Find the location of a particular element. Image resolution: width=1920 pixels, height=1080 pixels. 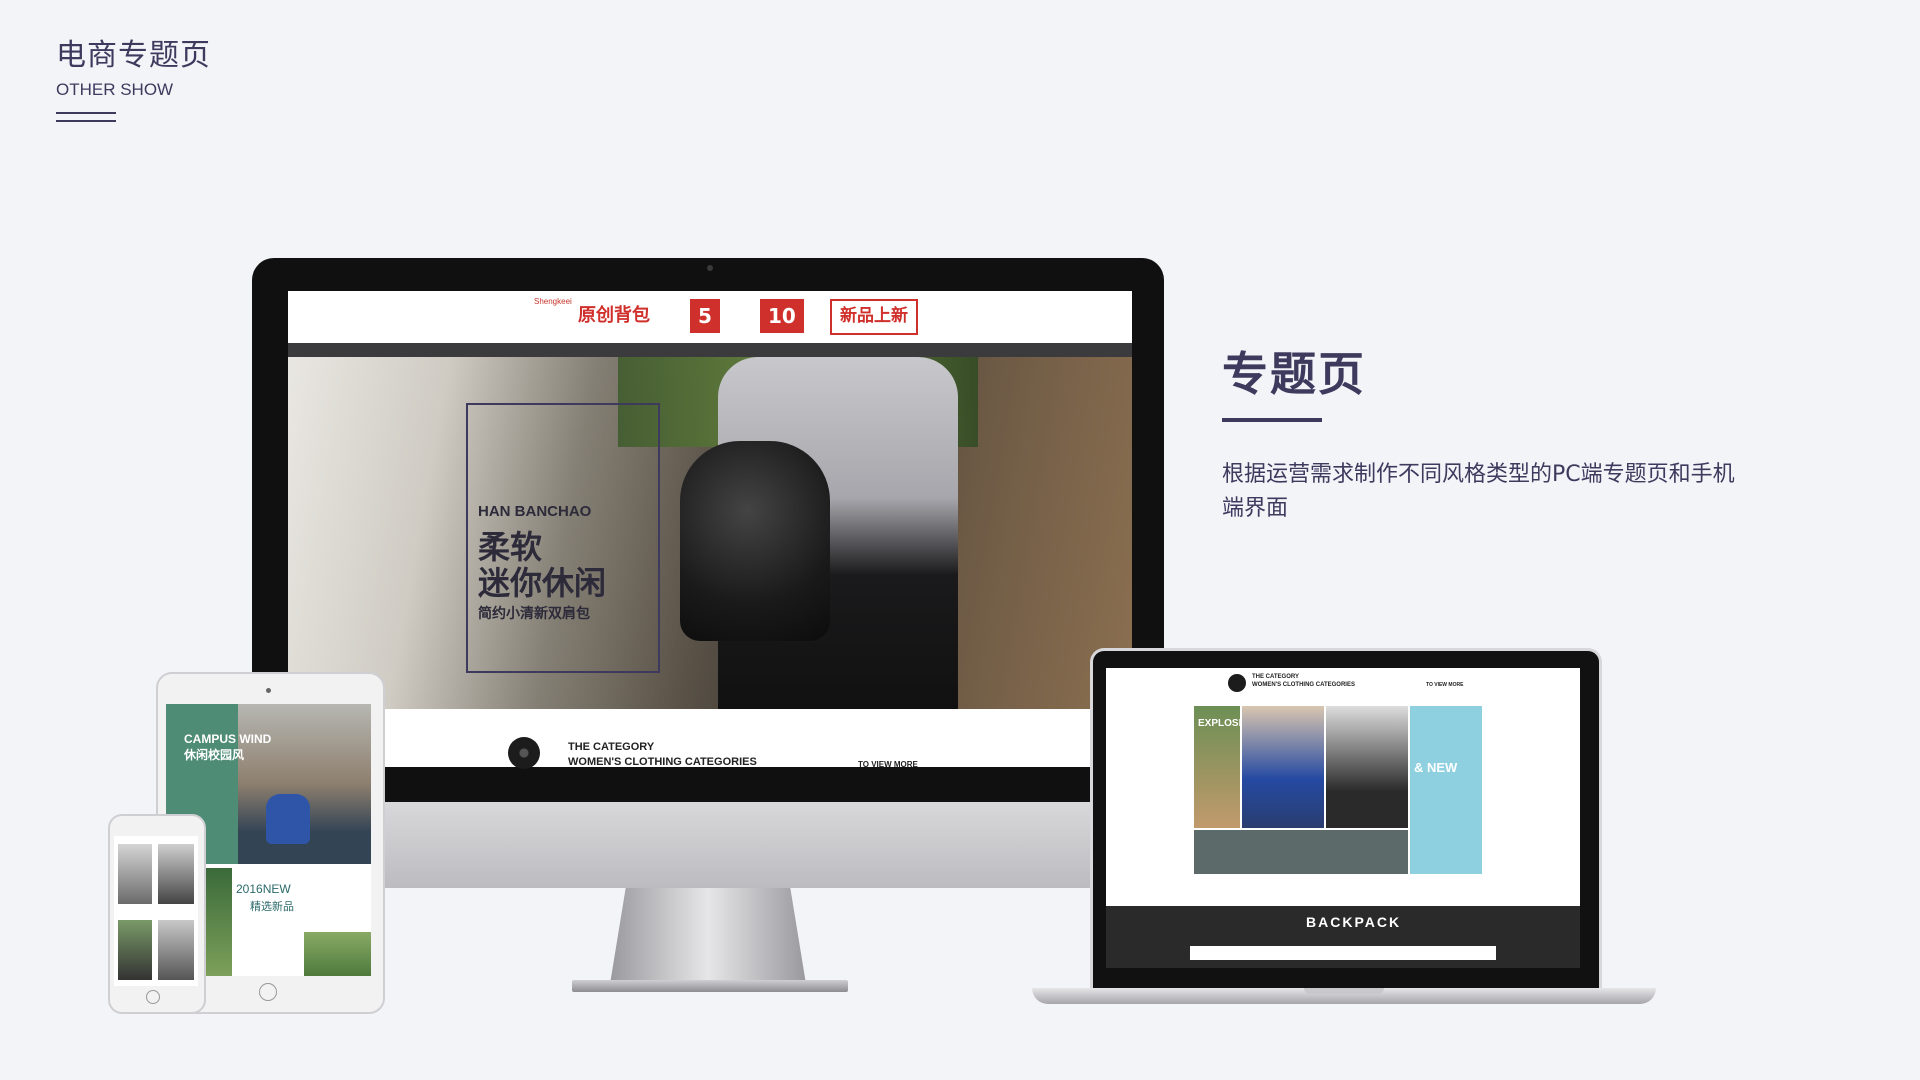

new-arrival-badge: 新品上新 is located at coordinates (874, 317).